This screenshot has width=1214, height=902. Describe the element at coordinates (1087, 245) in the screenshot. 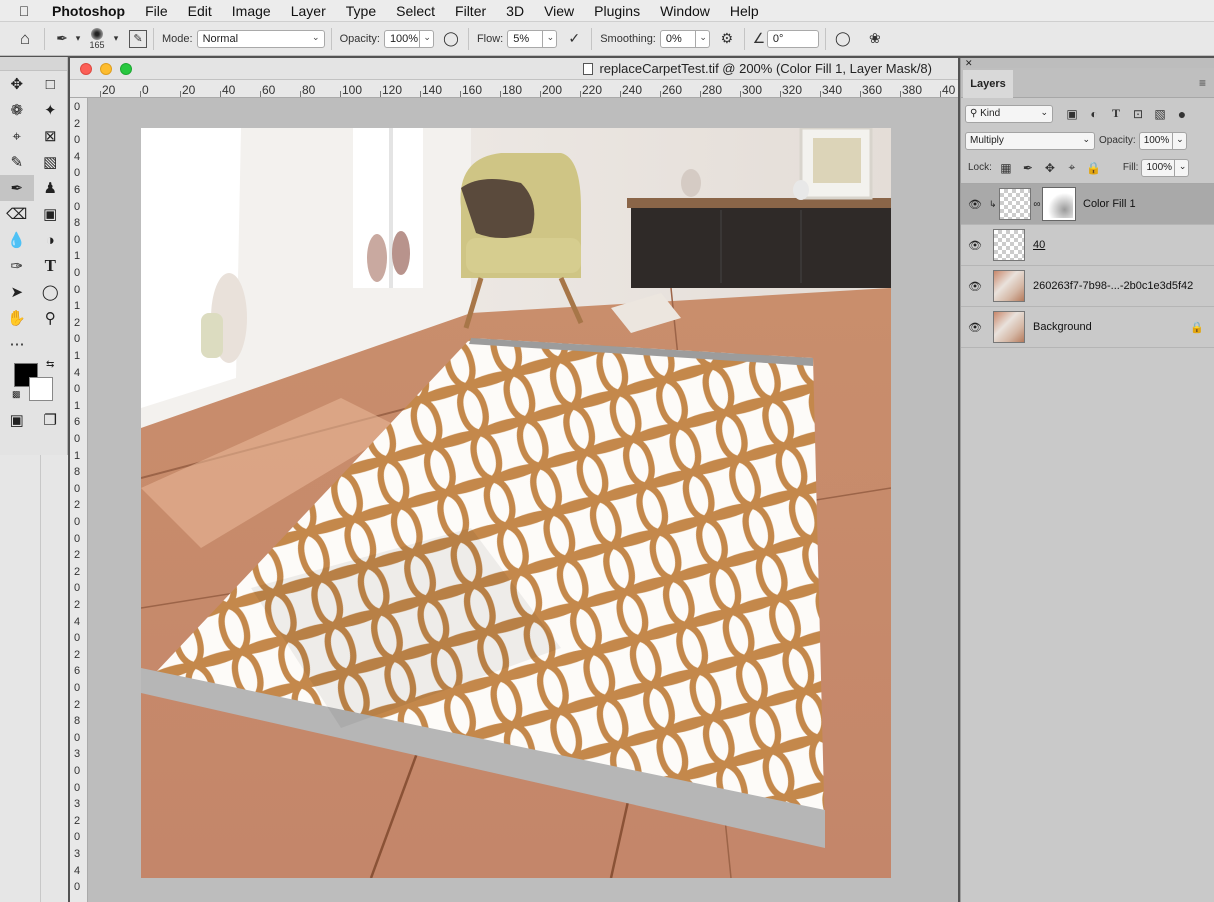

I see `layer-40: 👁 40` at that location.